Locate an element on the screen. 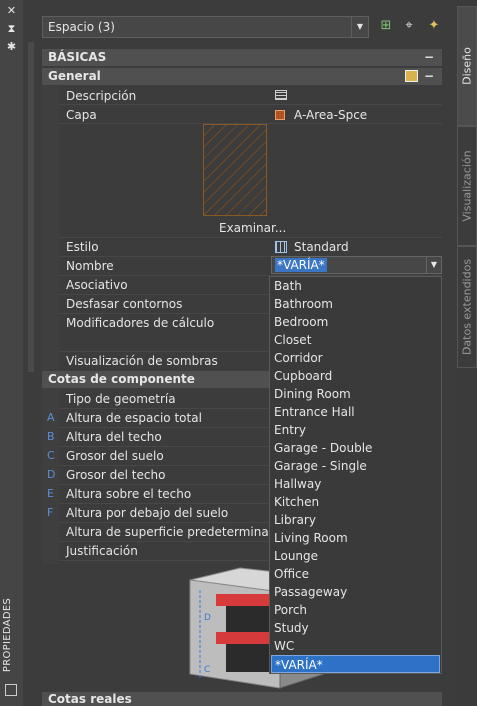 This screenshot has width=477, height=706. name-option: Office is located at coordinates (355, 574).